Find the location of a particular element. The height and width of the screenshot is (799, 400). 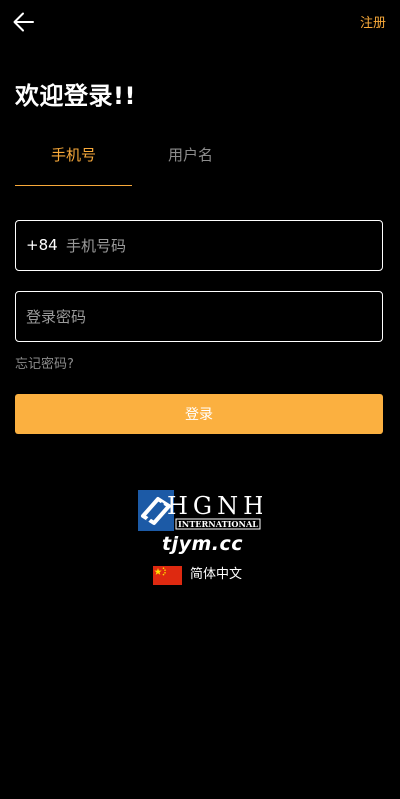

register-link: 注册 is located at coordinates (373, 21).